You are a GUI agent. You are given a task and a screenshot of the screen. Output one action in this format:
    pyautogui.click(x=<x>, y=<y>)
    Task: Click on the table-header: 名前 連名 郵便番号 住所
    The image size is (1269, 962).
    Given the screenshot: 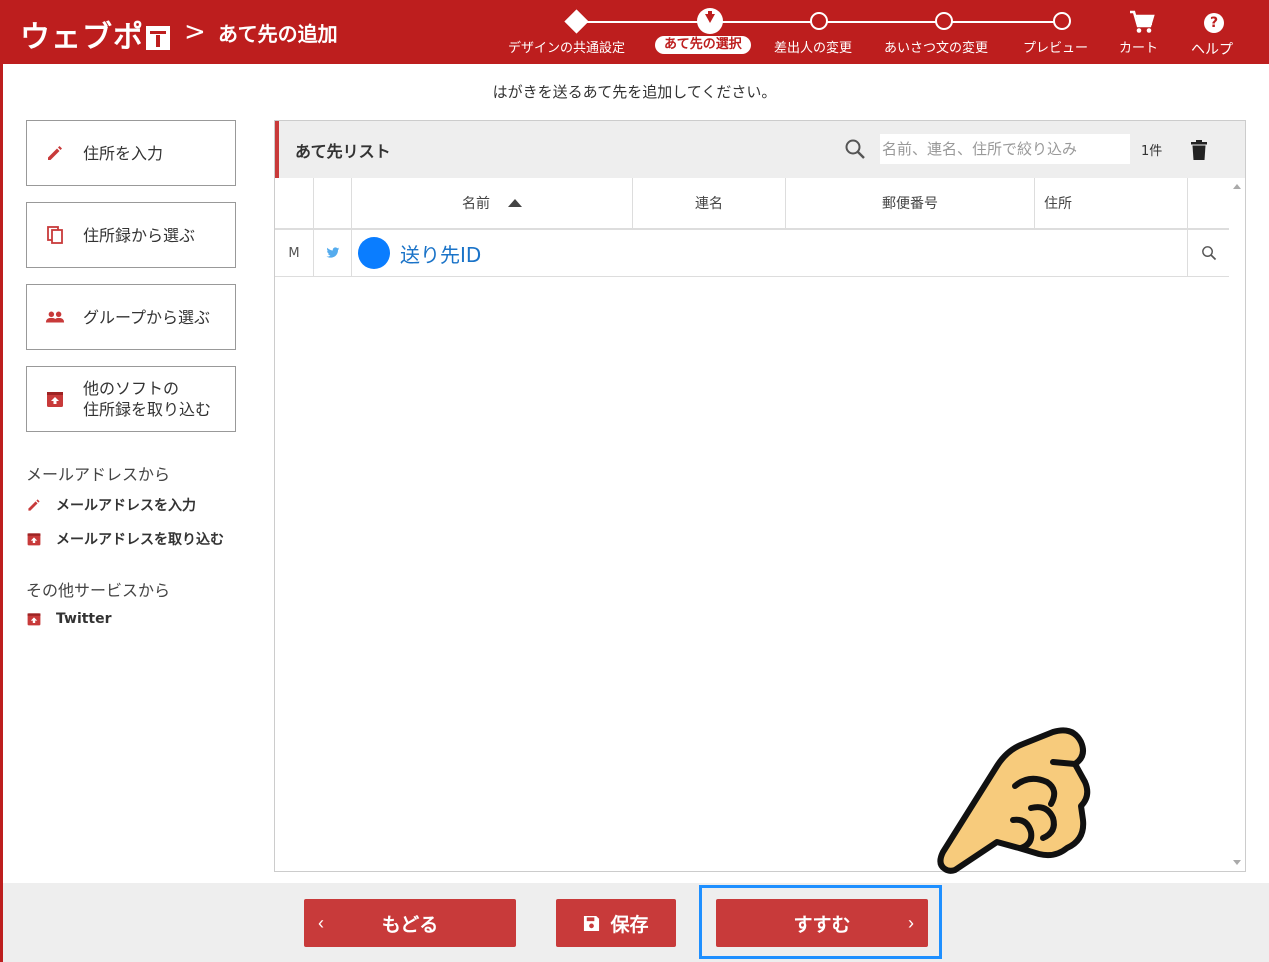 What is the action you would take?
    pyautogui.click(x=752, y=204)
    